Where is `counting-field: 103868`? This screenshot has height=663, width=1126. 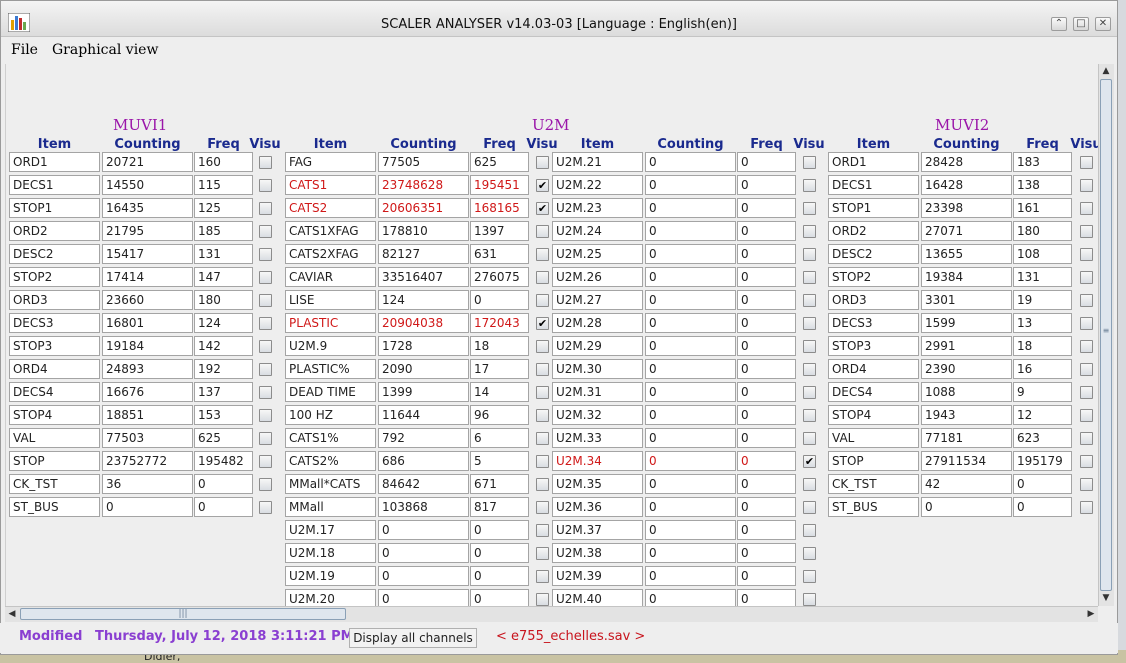 counting-field: 103868 is located at coordinates (423, 507).